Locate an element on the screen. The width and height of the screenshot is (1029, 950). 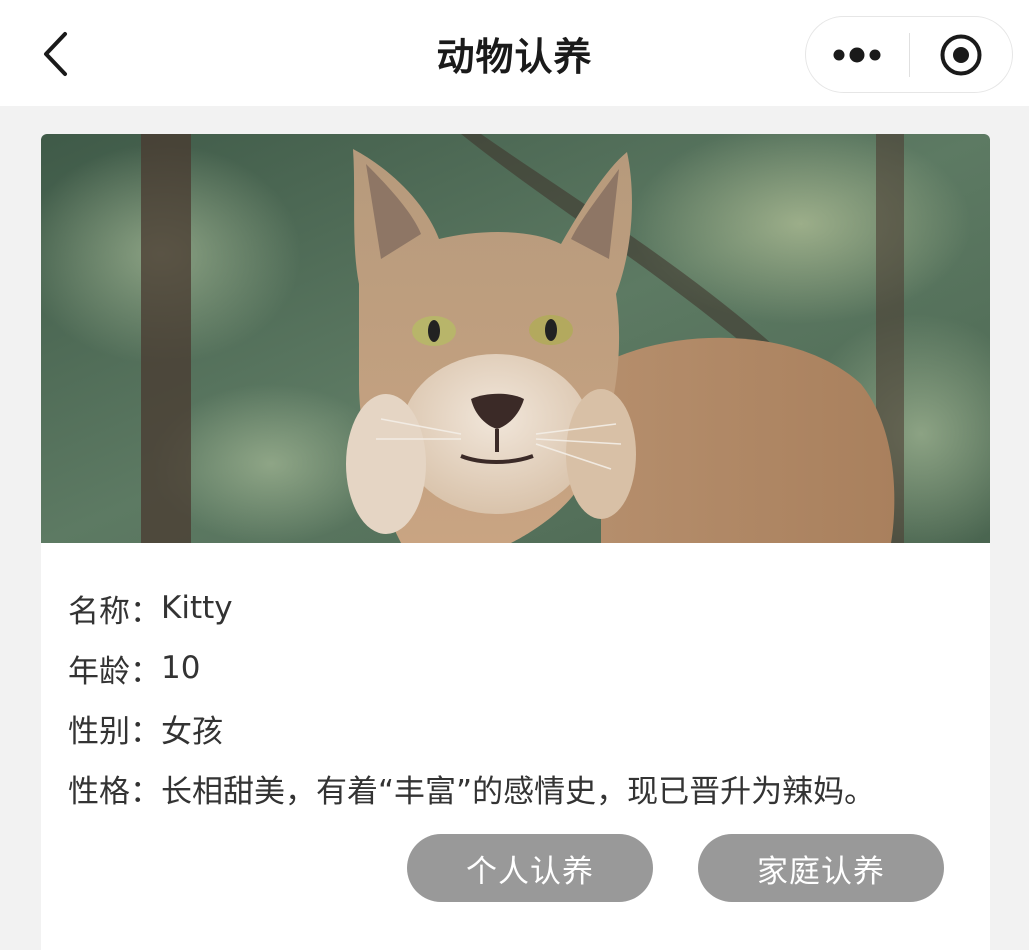
back-button is located at coordinates (56, 54).